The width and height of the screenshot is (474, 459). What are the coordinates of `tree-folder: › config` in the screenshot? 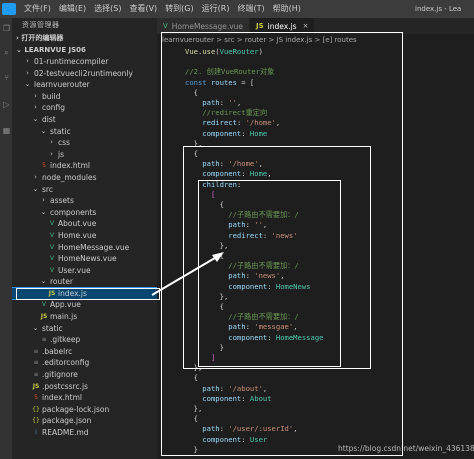 It's located at (84, 108).